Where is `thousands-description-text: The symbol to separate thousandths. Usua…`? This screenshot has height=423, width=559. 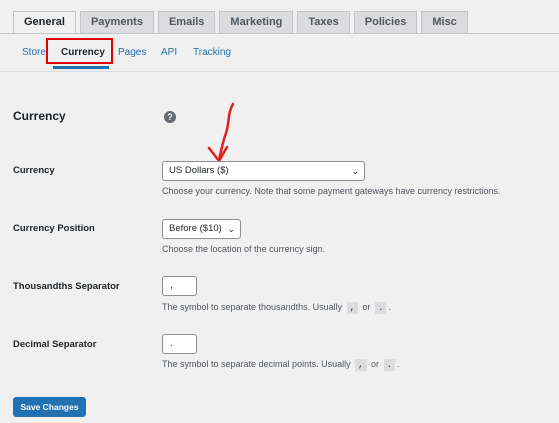 thousands-description-text: The symbol to separate thousandths. Usua… is located at coordinates (252, 307).